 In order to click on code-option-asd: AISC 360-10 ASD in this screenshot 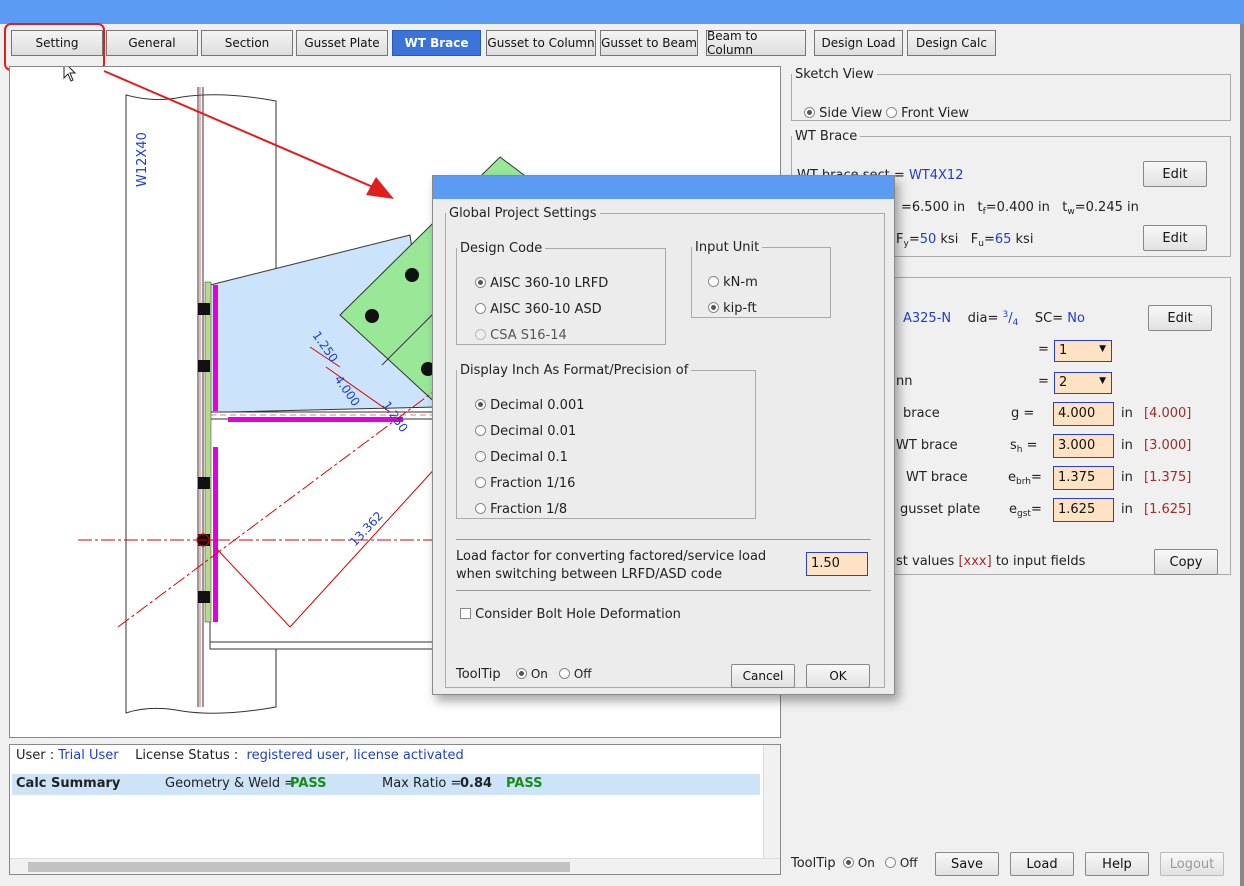, I will do `click(538, 309)`.